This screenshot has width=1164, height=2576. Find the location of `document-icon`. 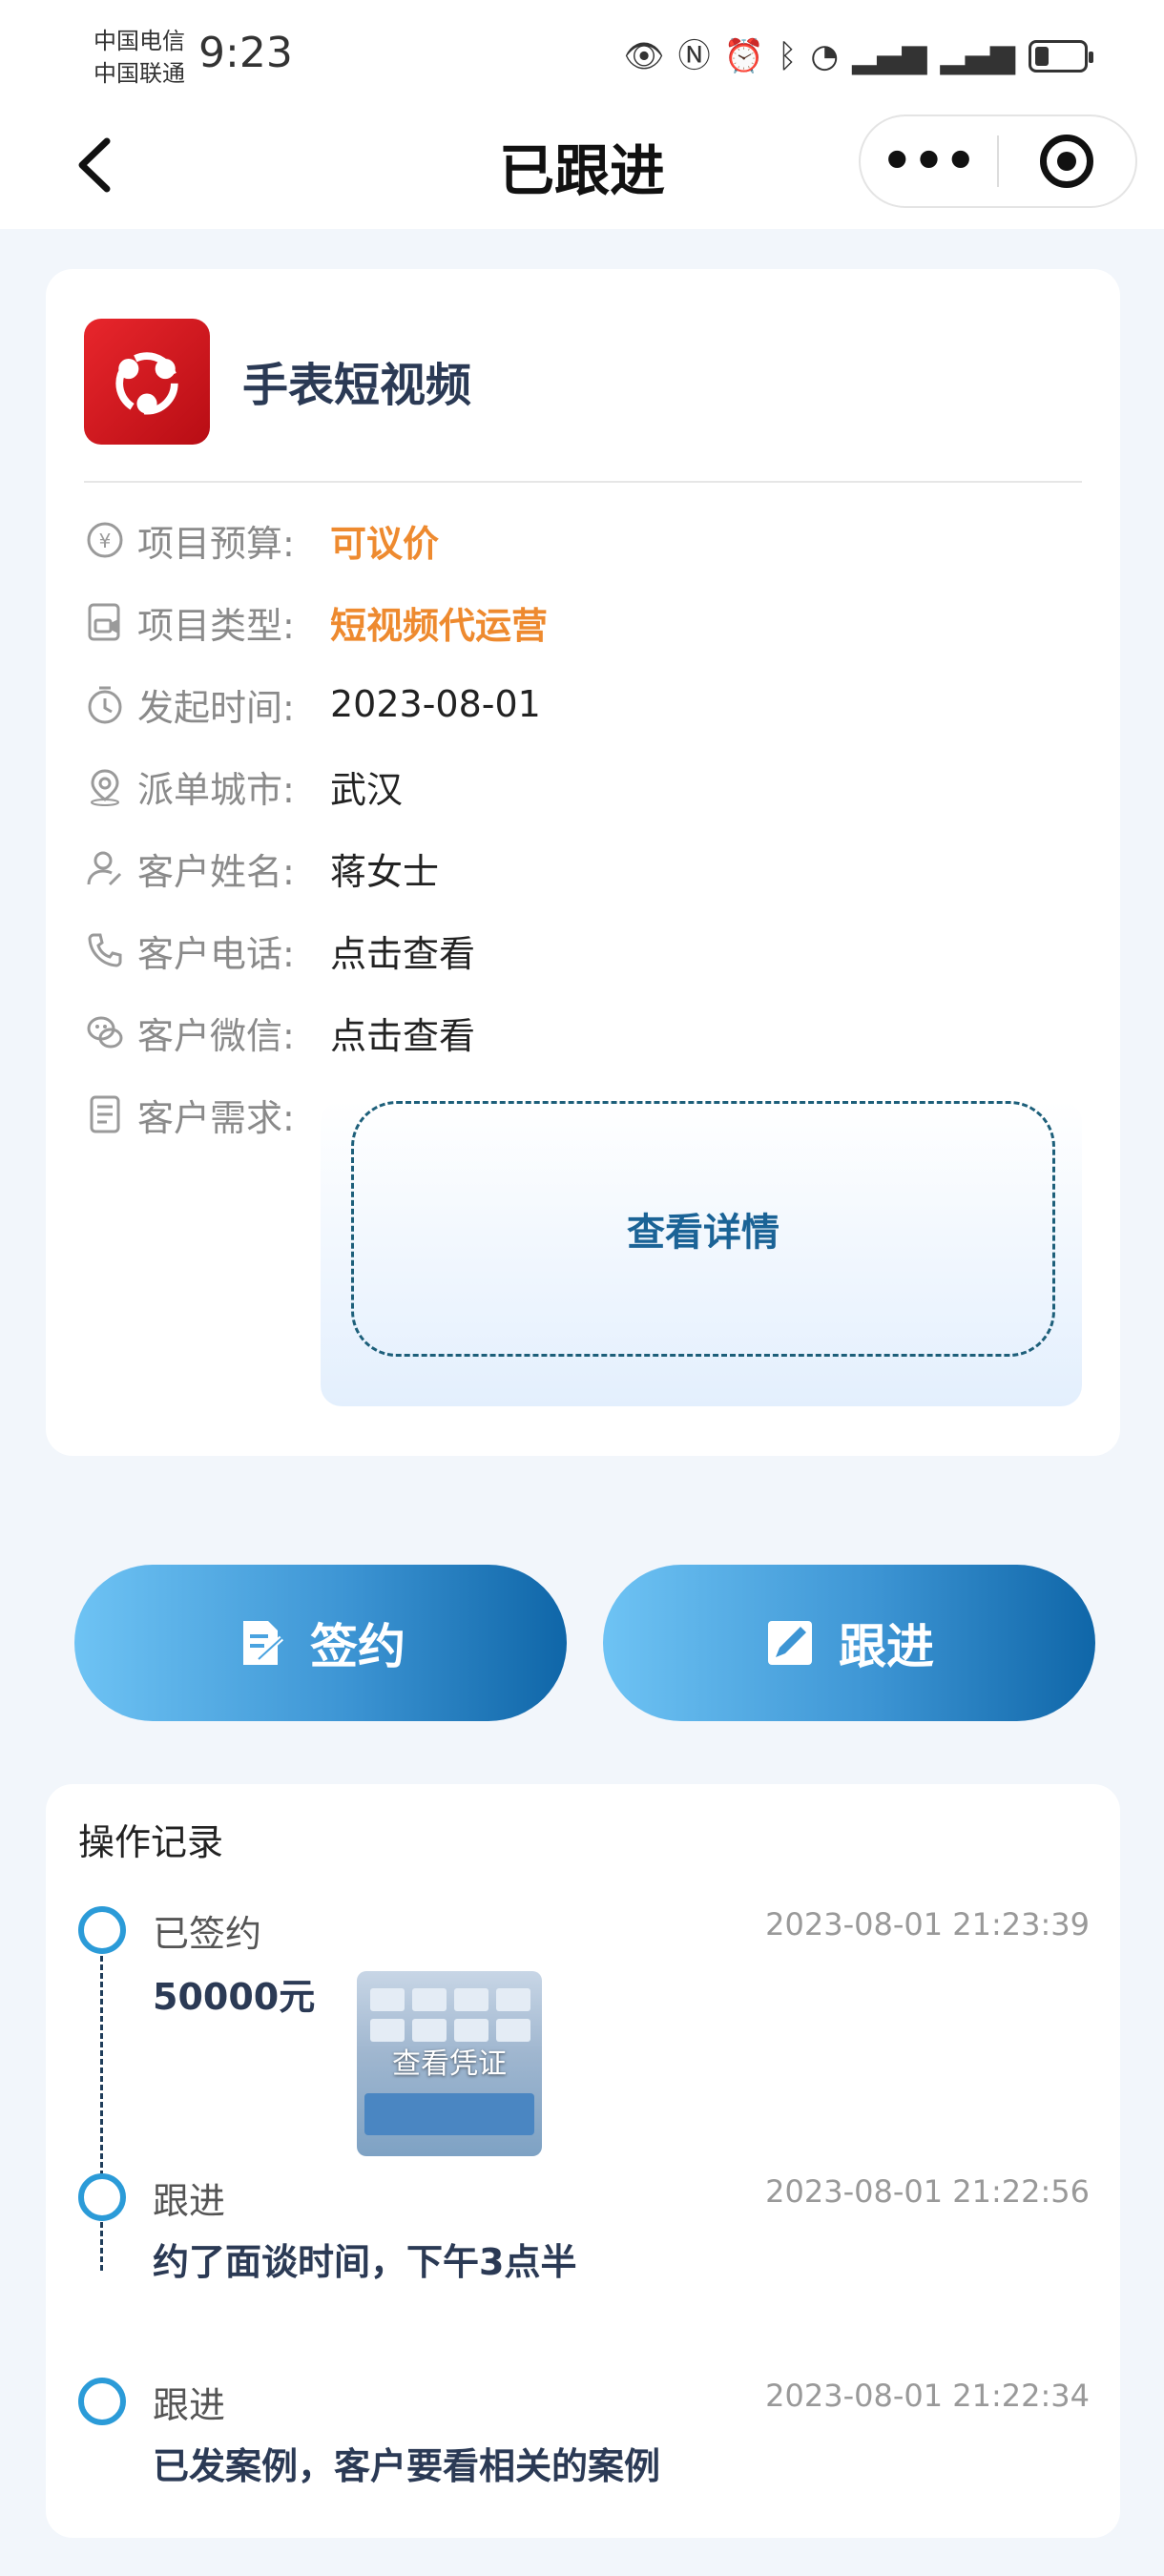

document-icon is located at coordinates (105, 1114).